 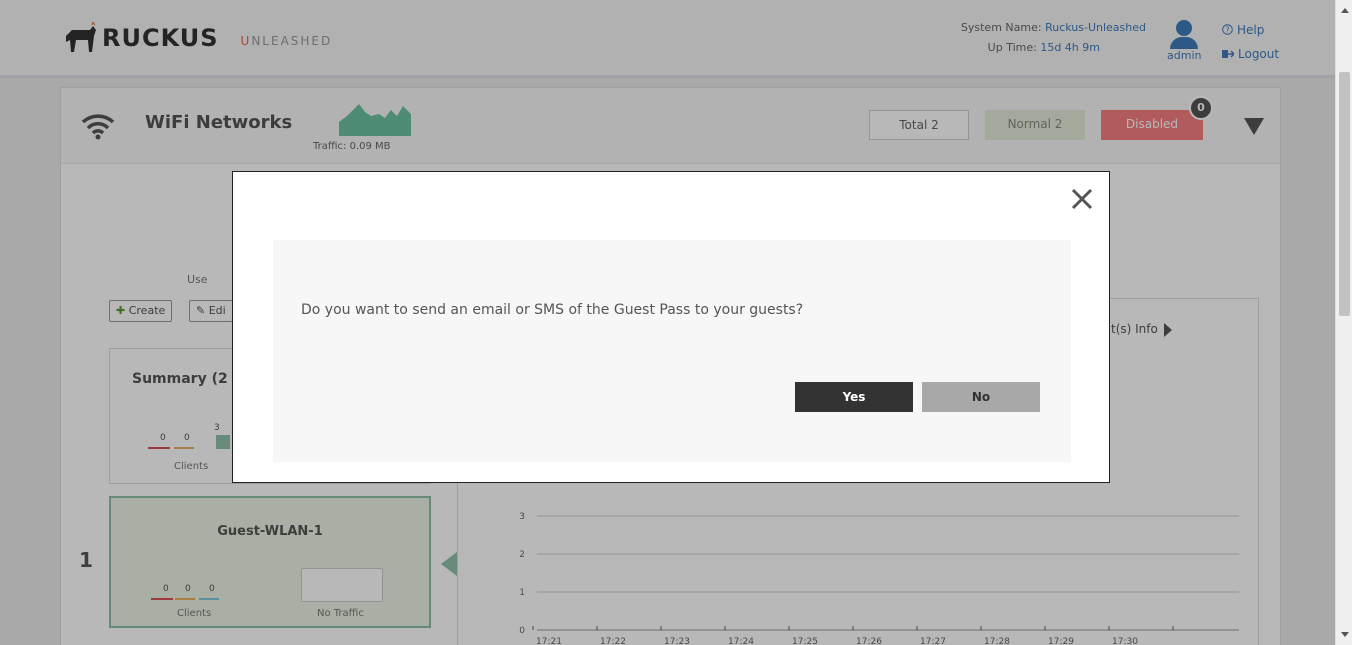 I want to click on scroll-thumb, so click(x=1344, y=194).